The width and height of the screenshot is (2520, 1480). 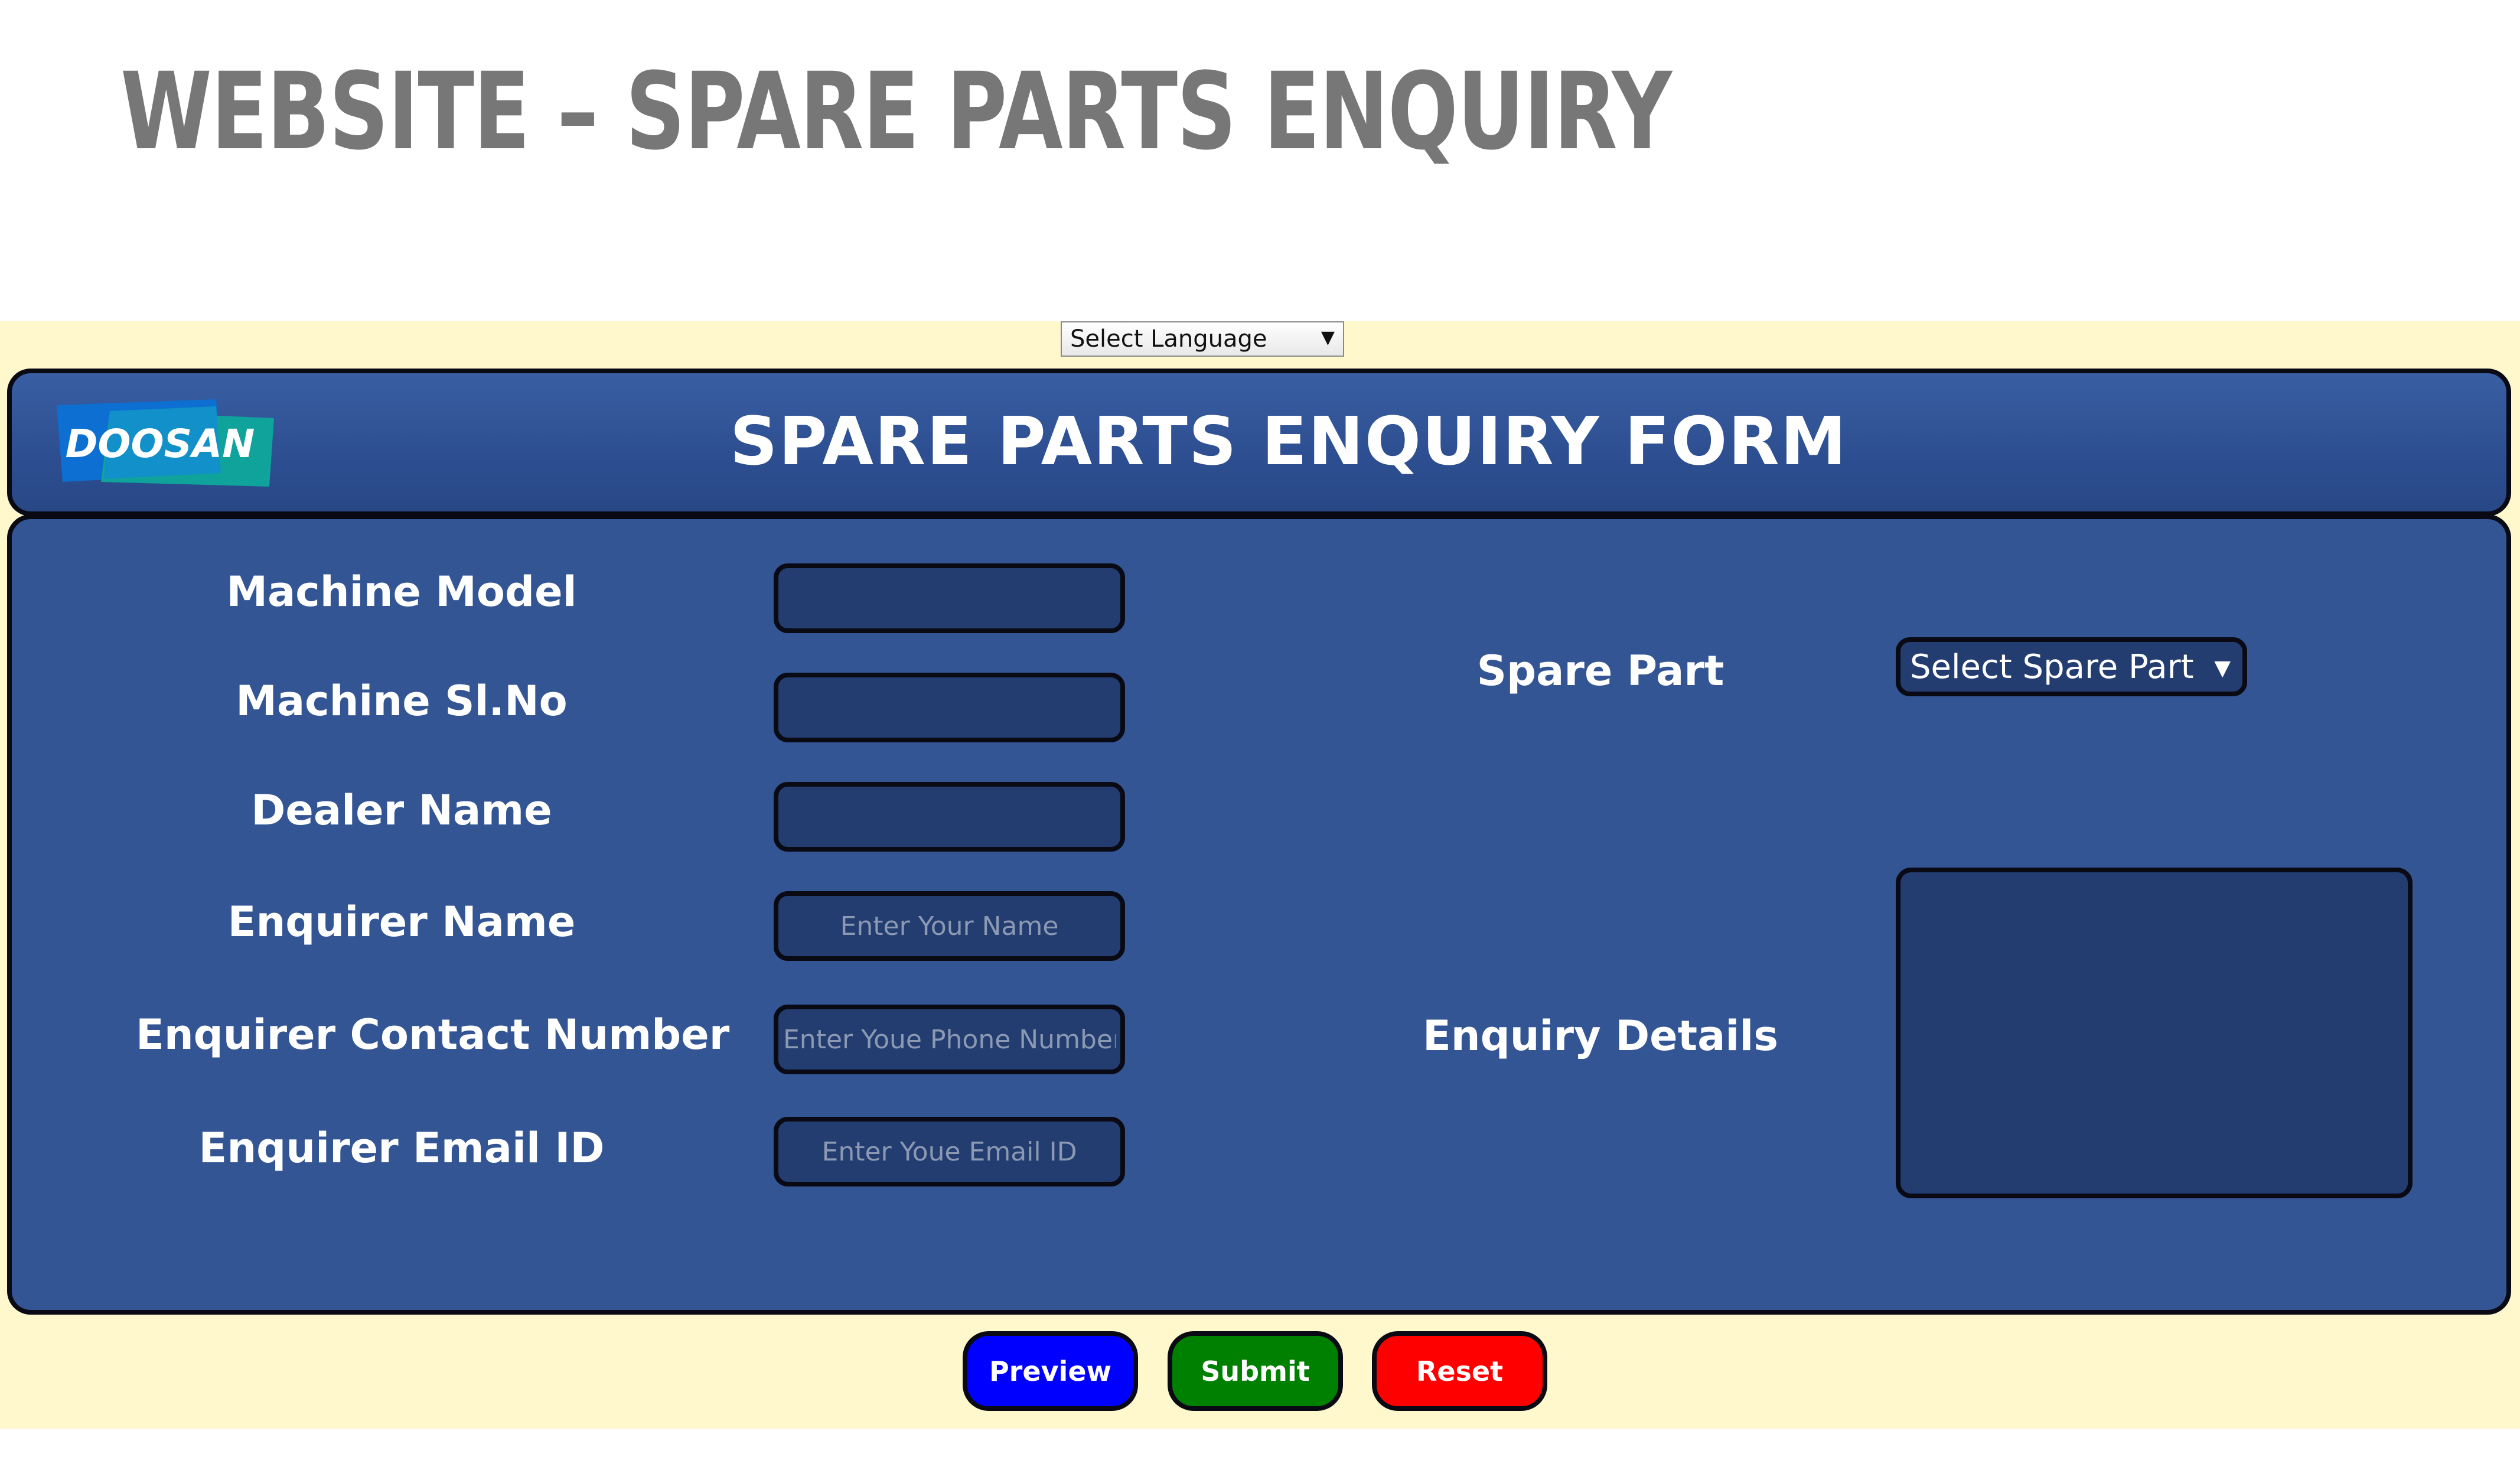 What do you see at coordinates (401, 810) in the screenshot?
I see `dealer-name-label: Dealer Name` at bounding box center [401, 810].